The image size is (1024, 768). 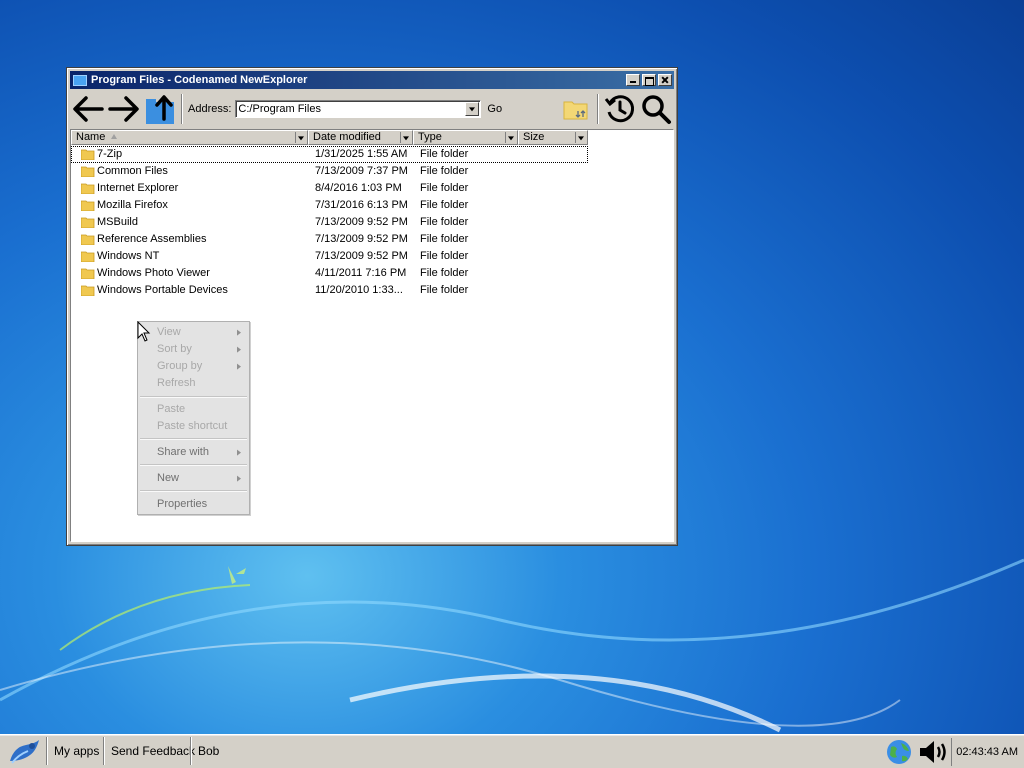 I want to click on start-logo-icon, so click(x=24, y=751).